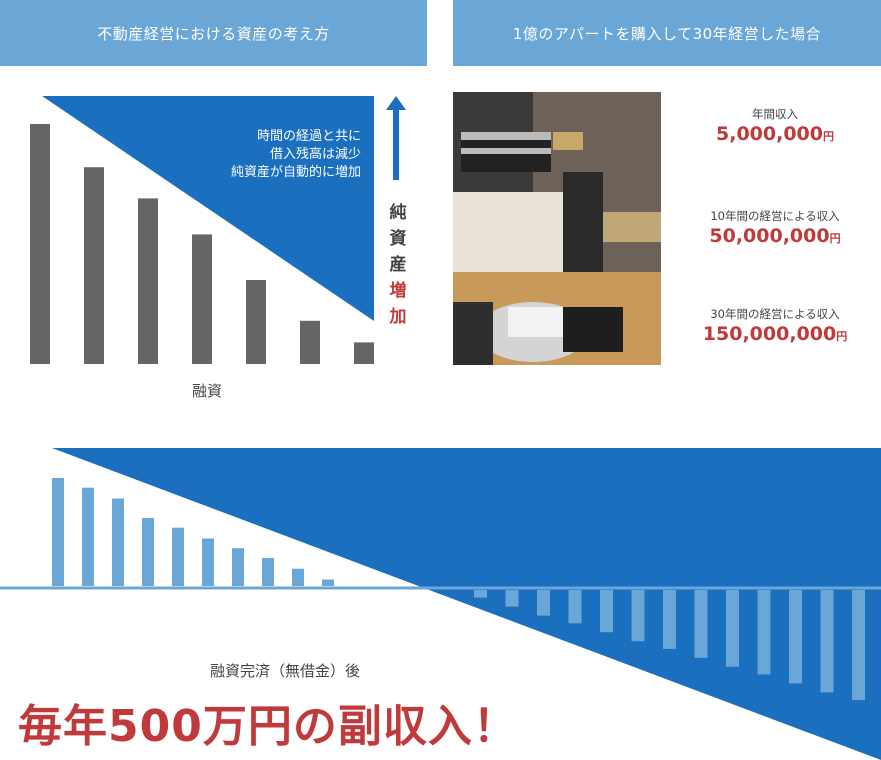  What do you see at coordinates (398, 291) in the screenshot?
I see `vertical-char-red: 増` at bounding box center [398, 291].